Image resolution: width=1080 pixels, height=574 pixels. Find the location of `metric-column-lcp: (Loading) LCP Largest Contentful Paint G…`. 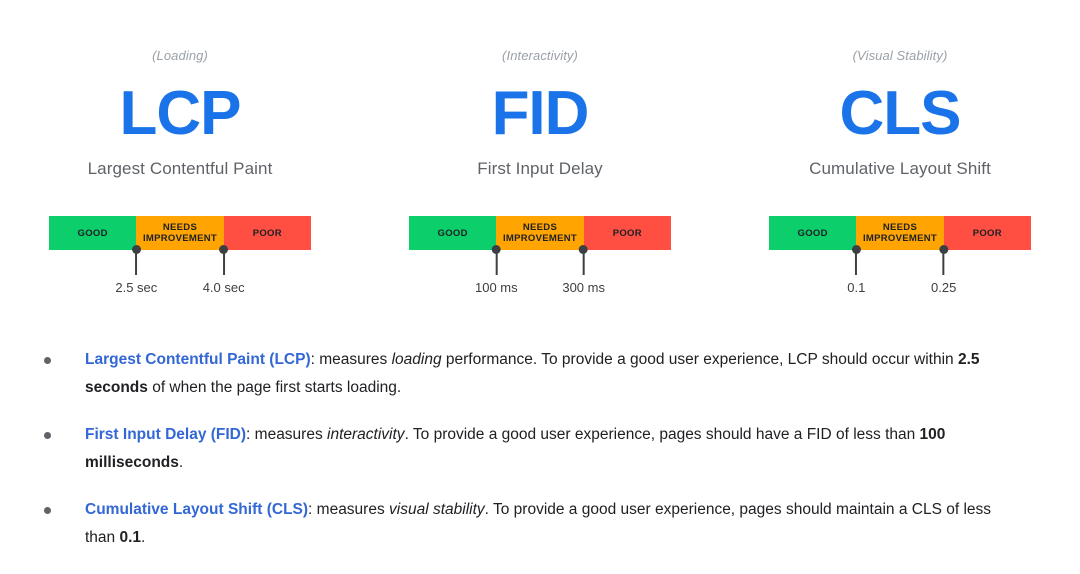

metric-column-lcp: (Loading) LCP Largest Contentful Paint G… is located at coordinates (180, 174).